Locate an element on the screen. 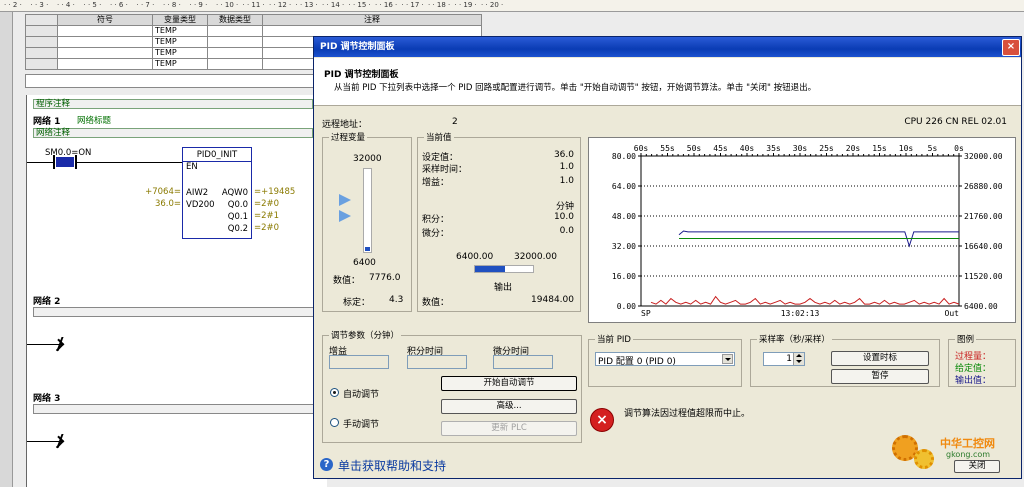  chevron-down-icon is located at coordinates (727, 359).